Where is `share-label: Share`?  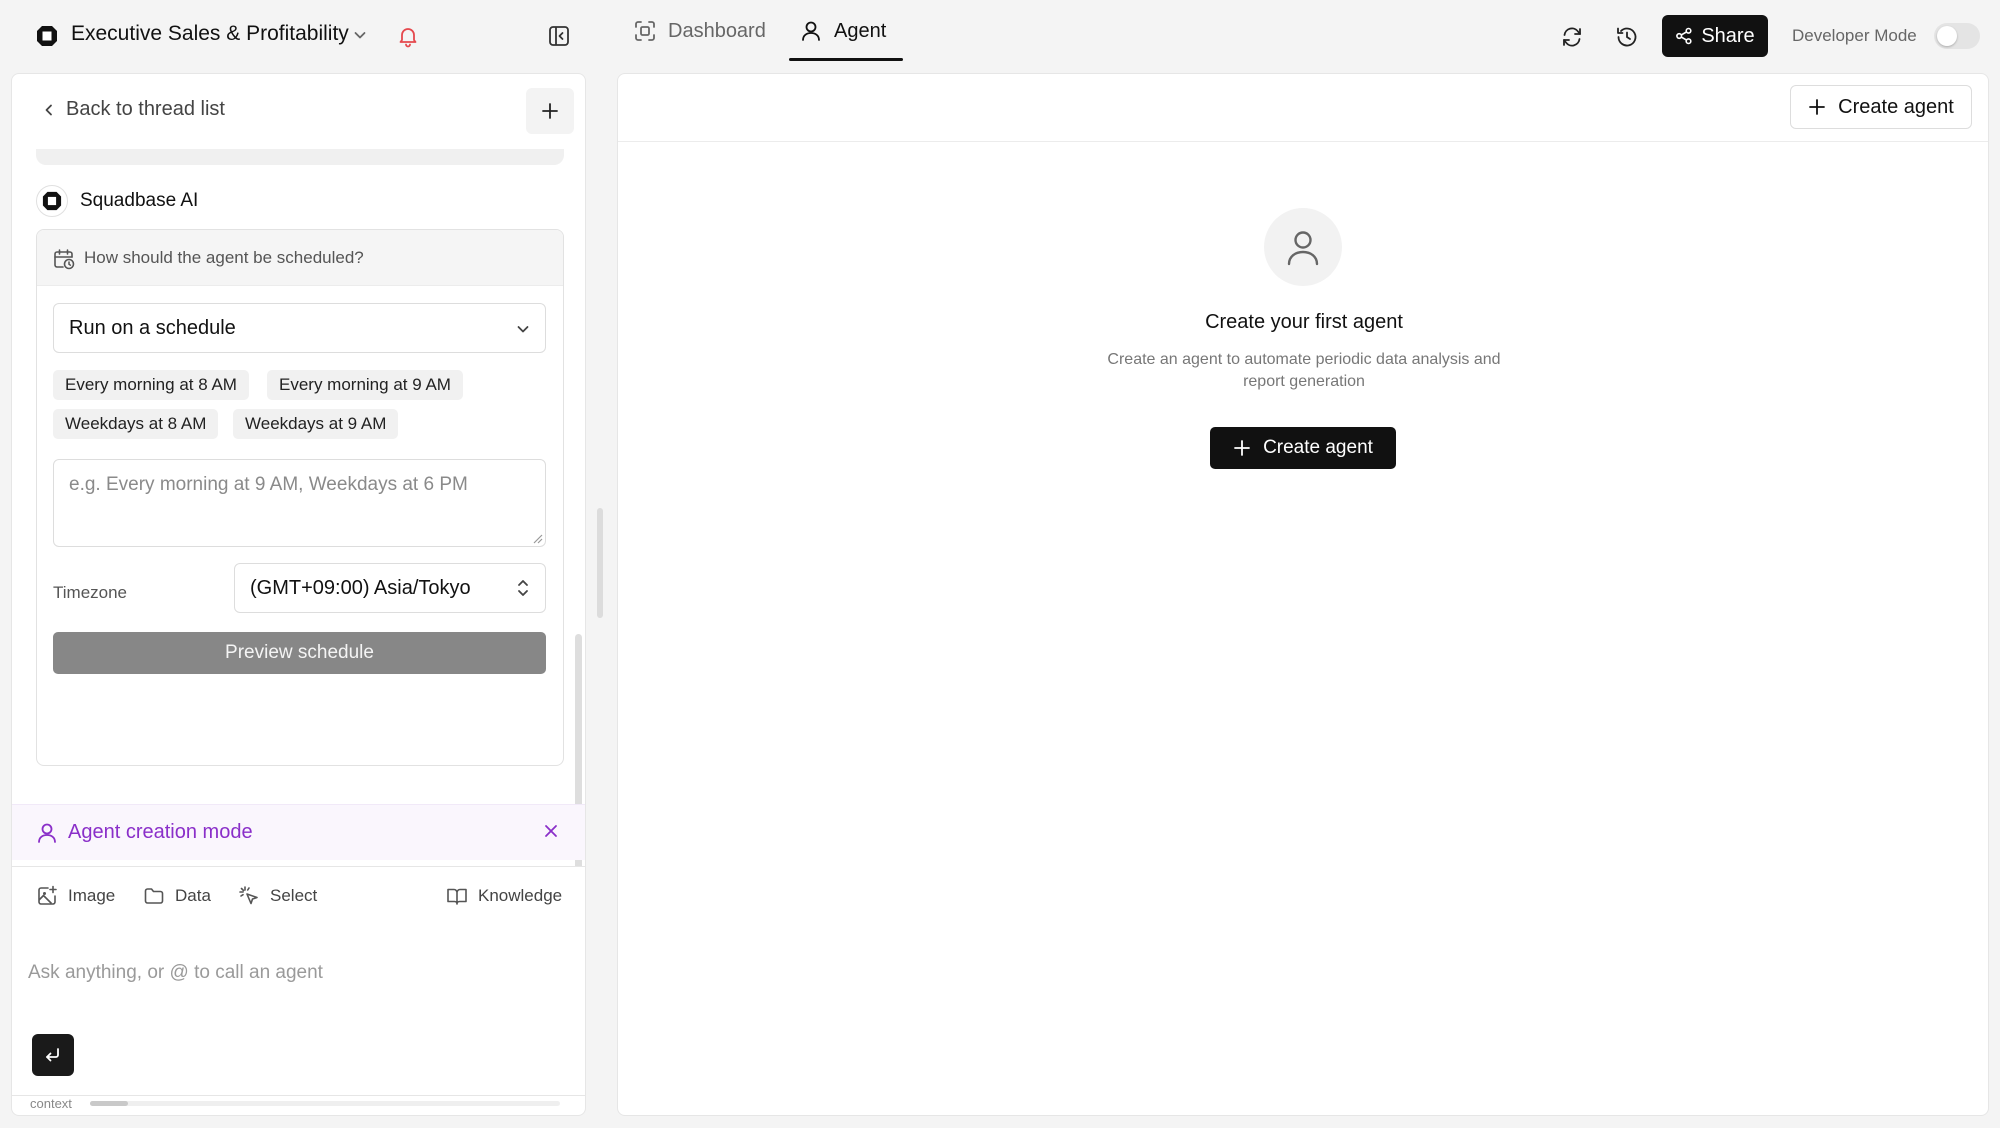
share-label: Share is located at coordinates (1728, 35).